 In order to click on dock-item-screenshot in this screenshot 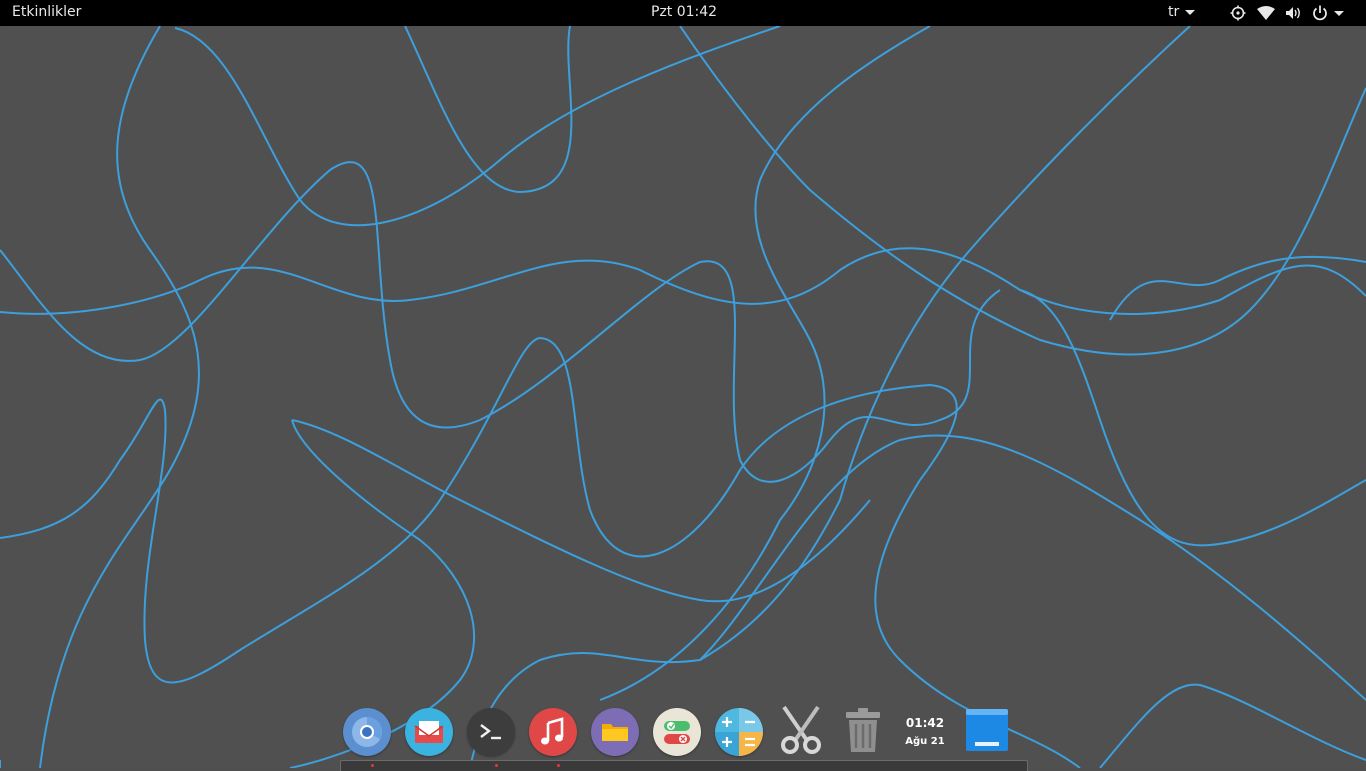, I will do `click(801, 732)`.